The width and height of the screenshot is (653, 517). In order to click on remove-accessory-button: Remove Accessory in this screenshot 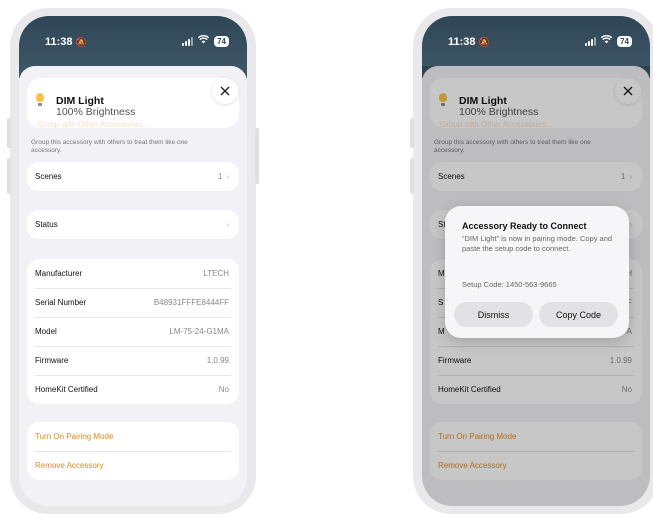, I will do `click(133, 465)`.